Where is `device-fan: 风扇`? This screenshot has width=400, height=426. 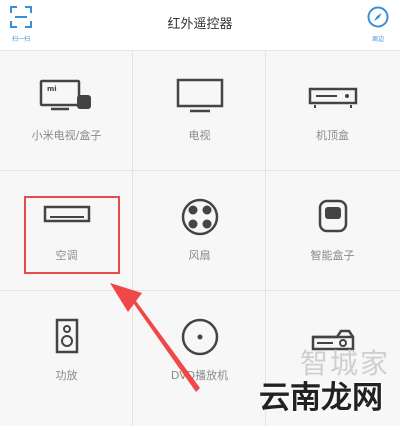
device-fan: 风扇 is located at coordinates (199, 231).